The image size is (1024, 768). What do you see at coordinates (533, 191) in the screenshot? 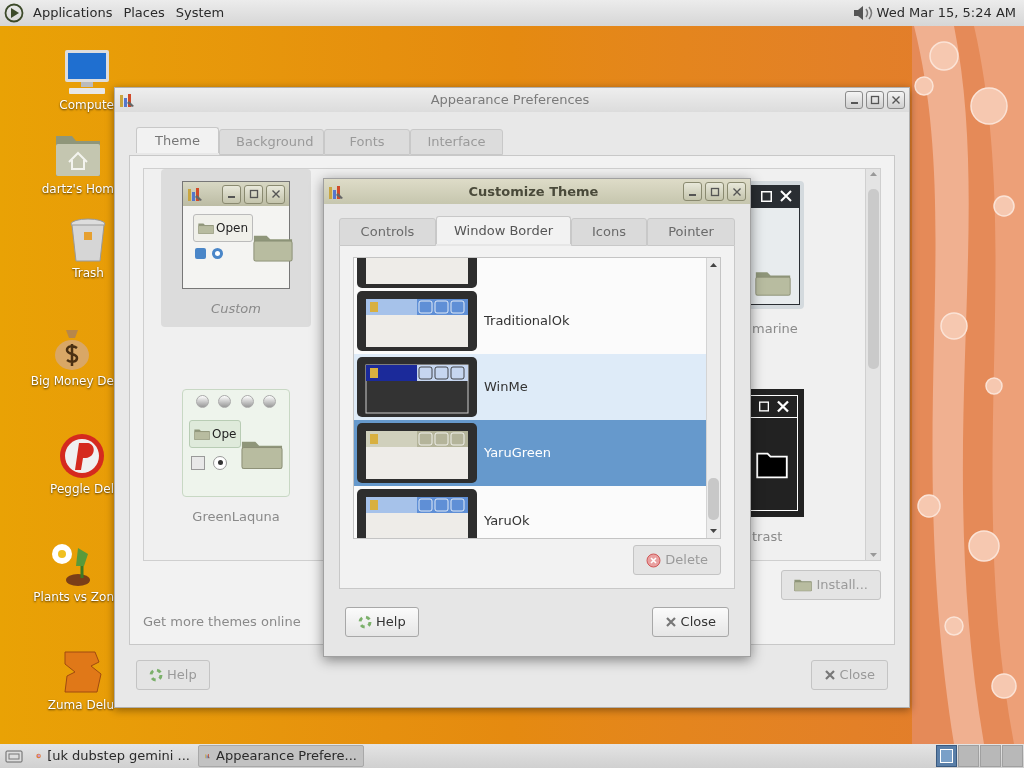
I see `window-title: Customize Theme` at bounding box center [533, 191].